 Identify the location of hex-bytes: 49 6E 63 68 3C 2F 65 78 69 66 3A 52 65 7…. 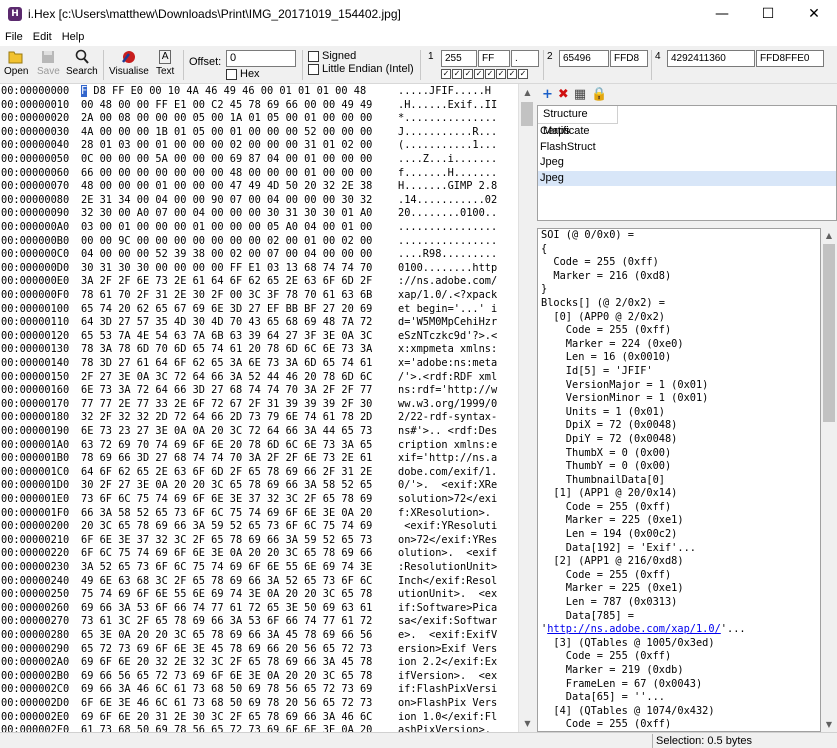
(231, 582).